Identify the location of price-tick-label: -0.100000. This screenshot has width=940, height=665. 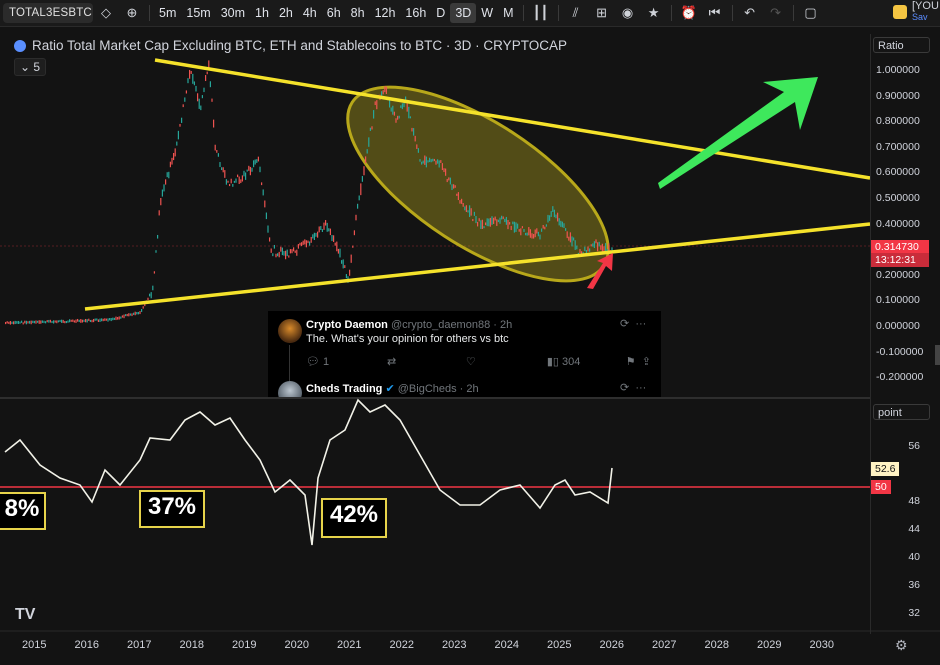
(900, 351).